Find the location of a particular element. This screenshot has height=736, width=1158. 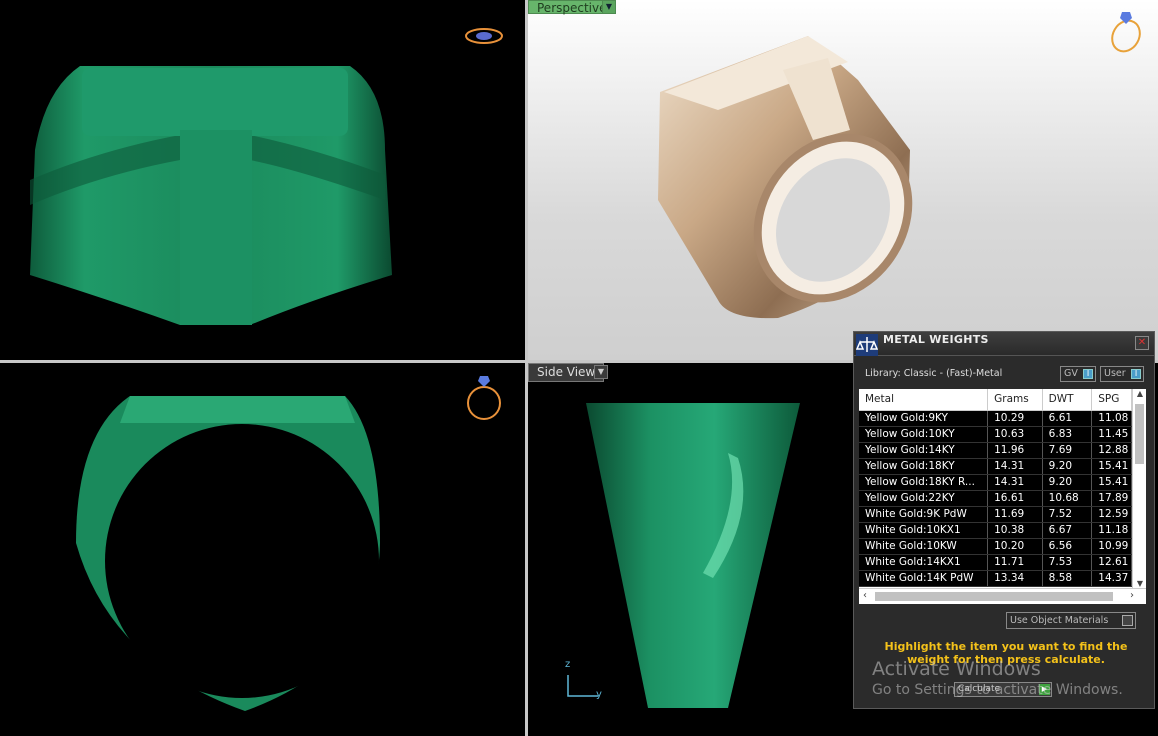

table-cell: 6.56 is located at coordinates (1067, 546).